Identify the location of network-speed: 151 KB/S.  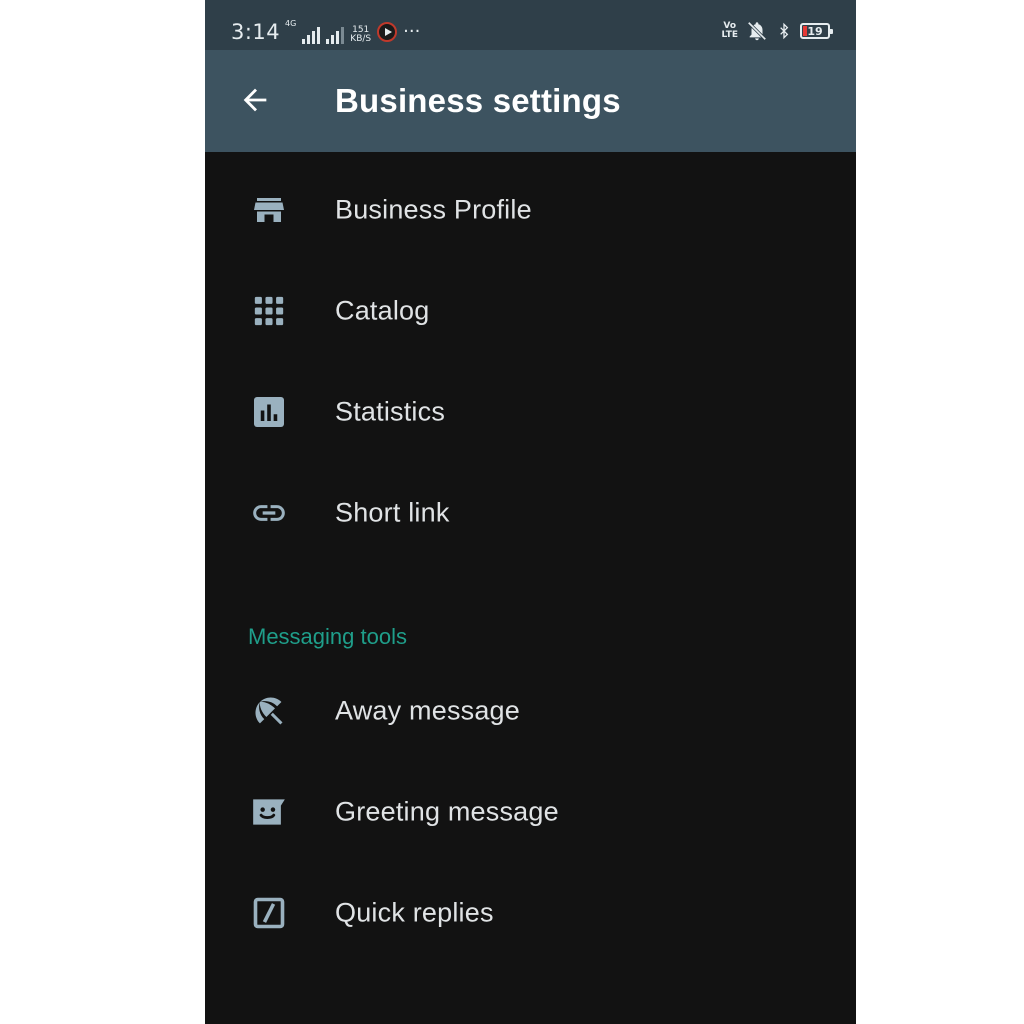
(360, 35).